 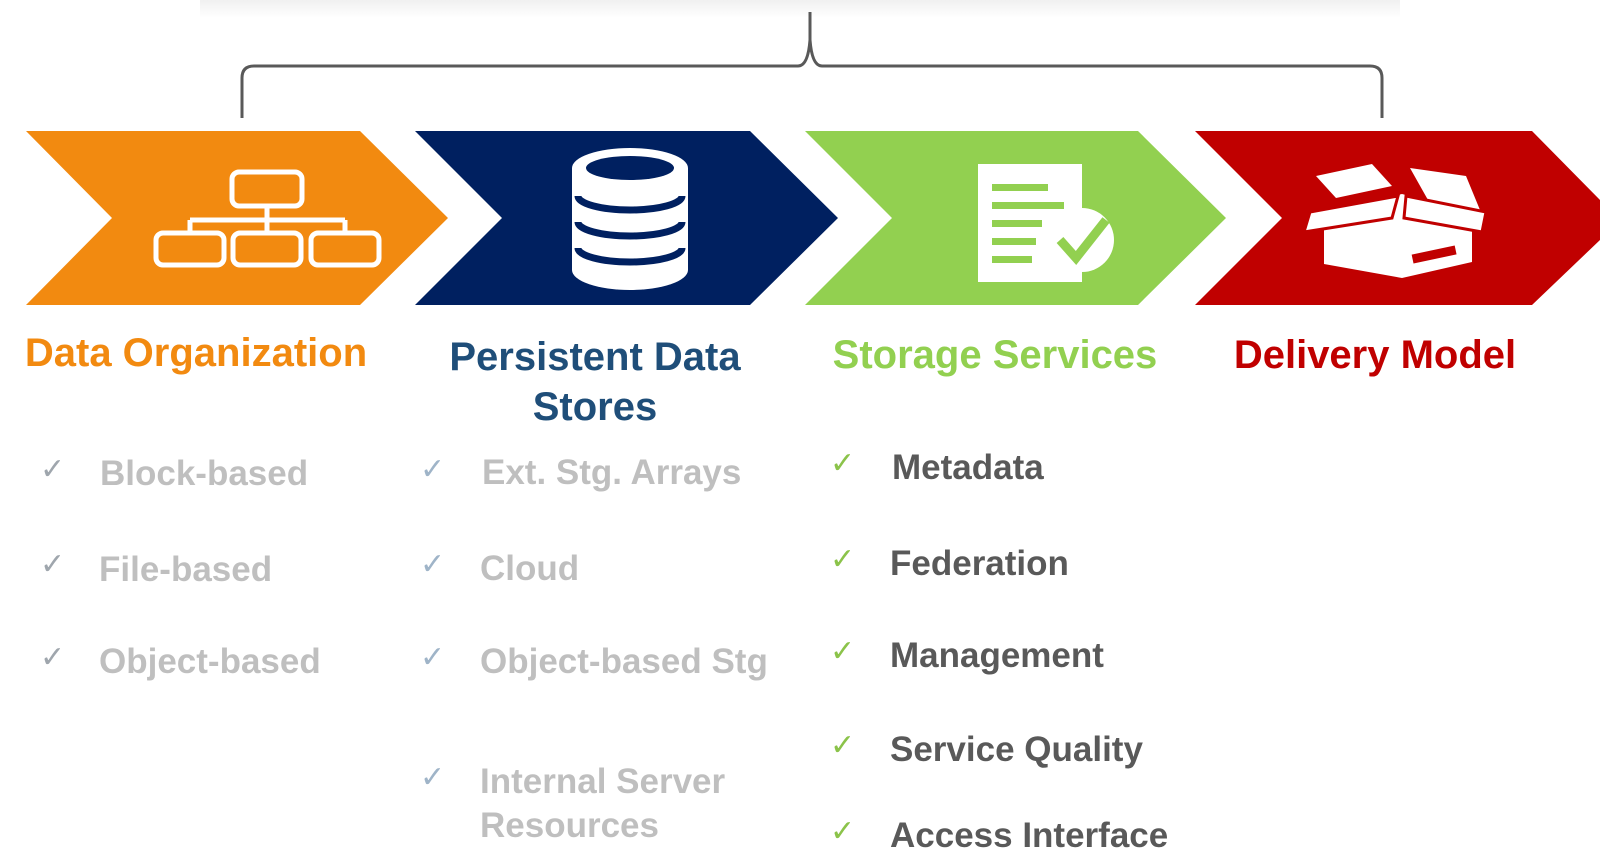 What do you see at coordinates (603, 803) in the screenshot?
I see `list-item: Internal Server Resources` at bounding box center [603, 803].